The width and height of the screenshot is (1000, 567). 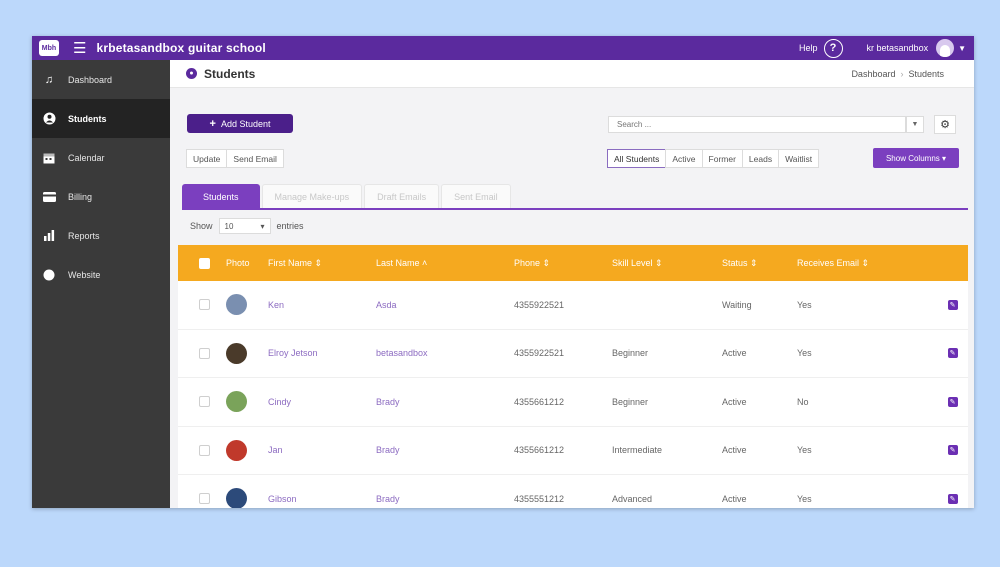 I want to click on first-name-link: Jan, so click(x=322, y=450).